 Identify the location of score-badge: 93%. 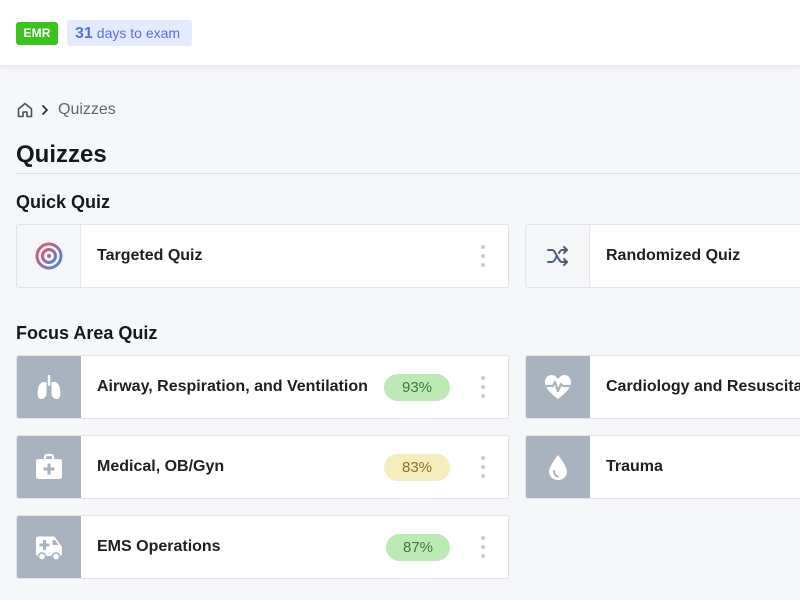
(417, 387).